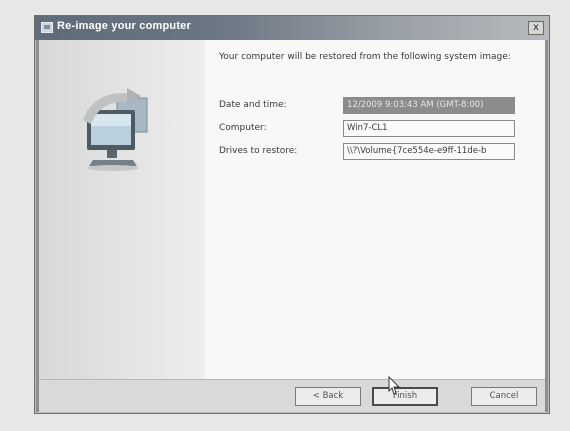 This screenshot has height=431, width=570. What do you see at coordinates (292, 395) in the screenshot?
I see `button-bar: < Back Finish Cancel` at bounding box center [292, 395].